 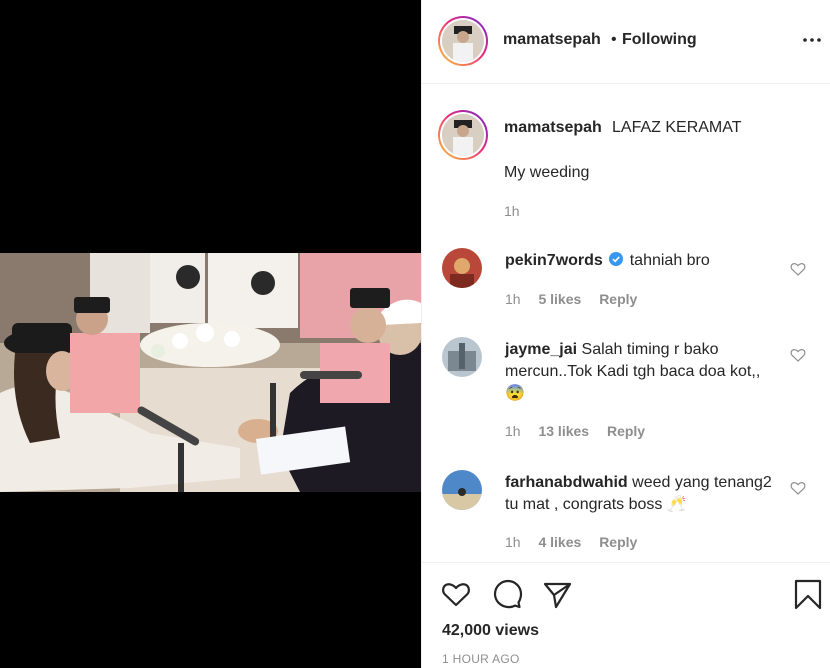 What do you see at coordinates (552, 40) in the screenshot?
I see `author-username: mamatsepah` at bounding box center [552, 40].